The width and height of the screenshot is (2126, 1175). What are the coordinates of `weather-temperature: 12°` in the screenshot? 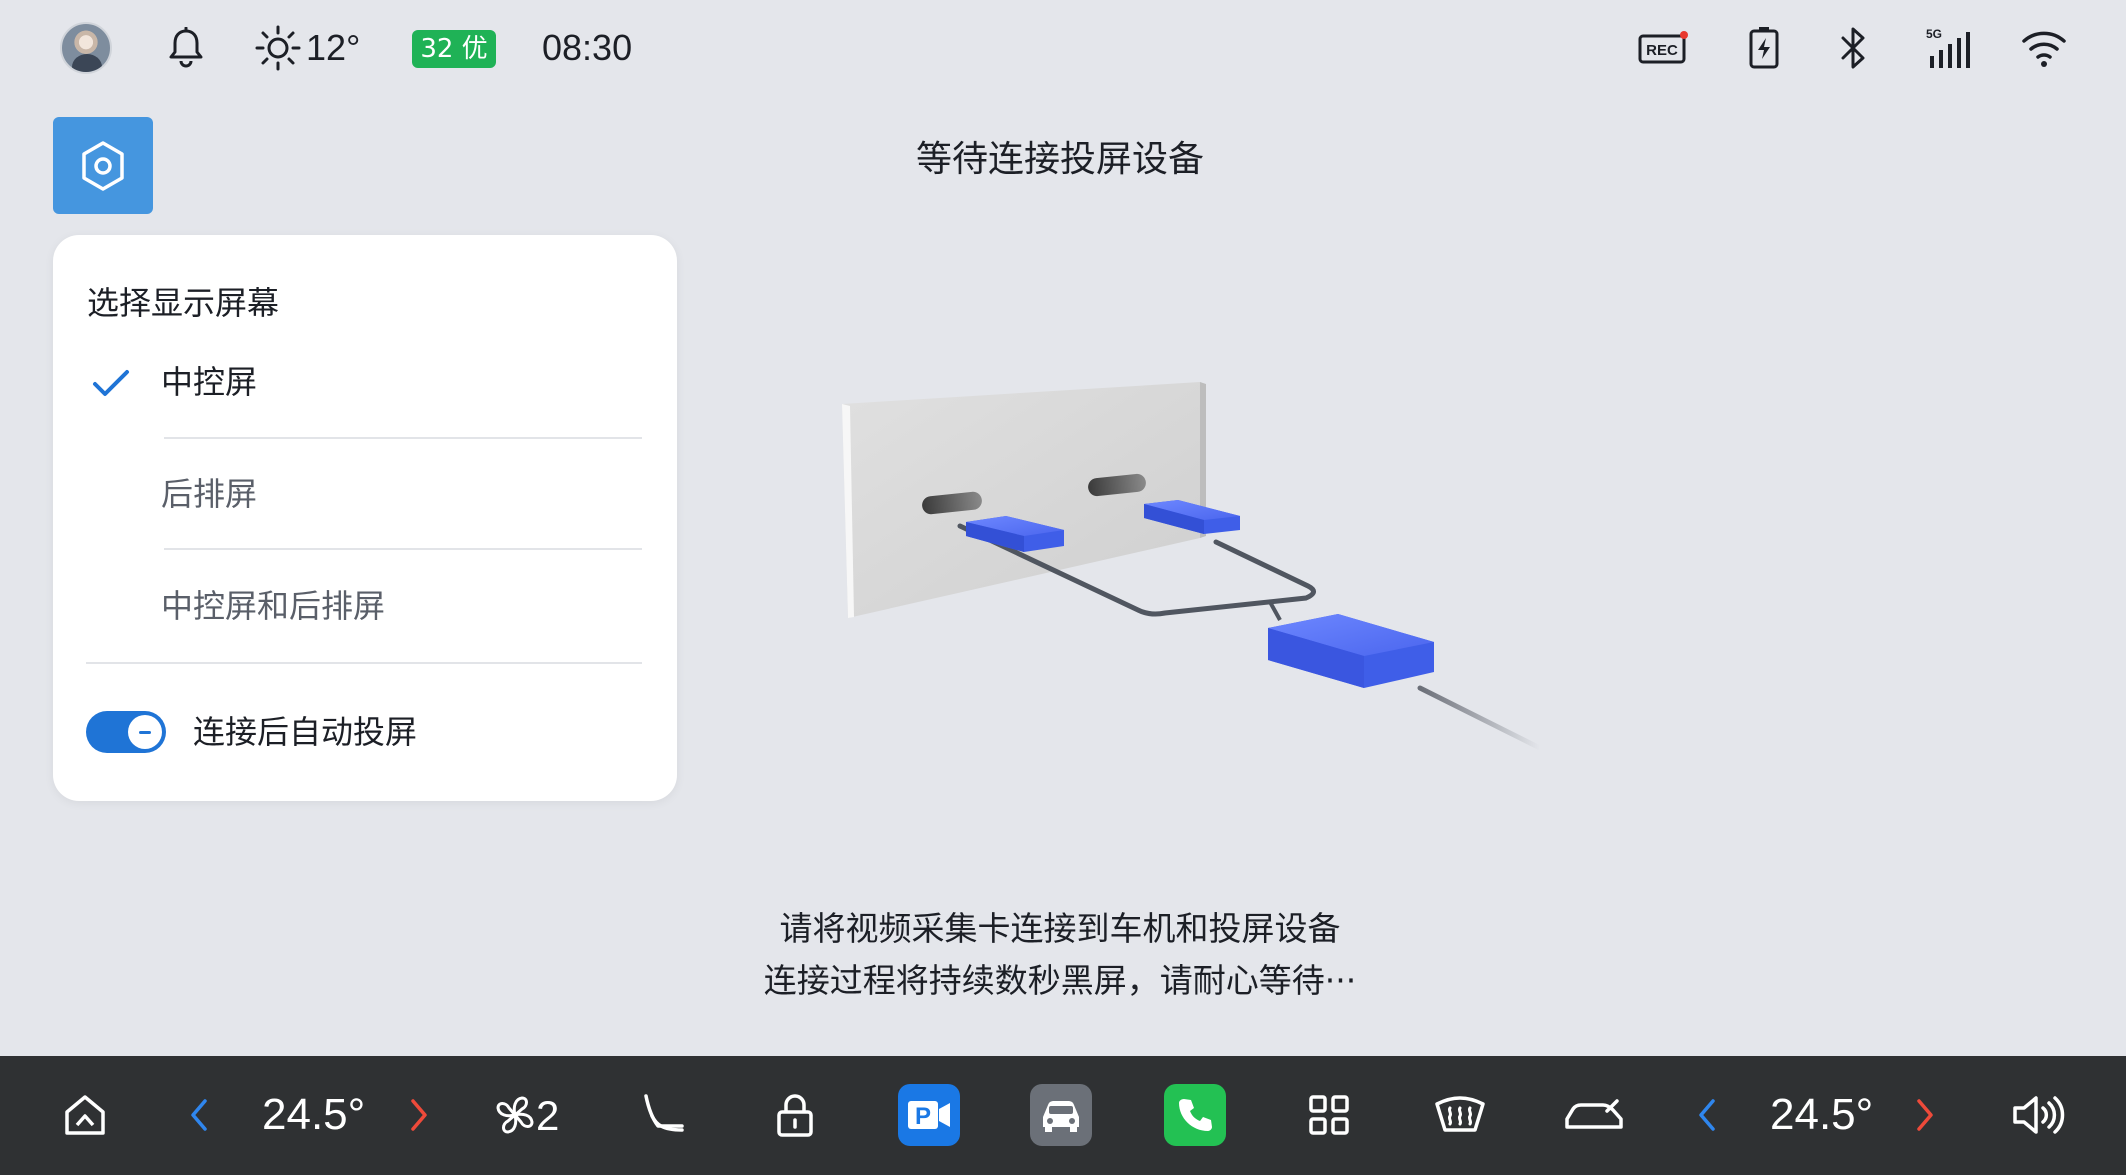 It's located at (333, 47).